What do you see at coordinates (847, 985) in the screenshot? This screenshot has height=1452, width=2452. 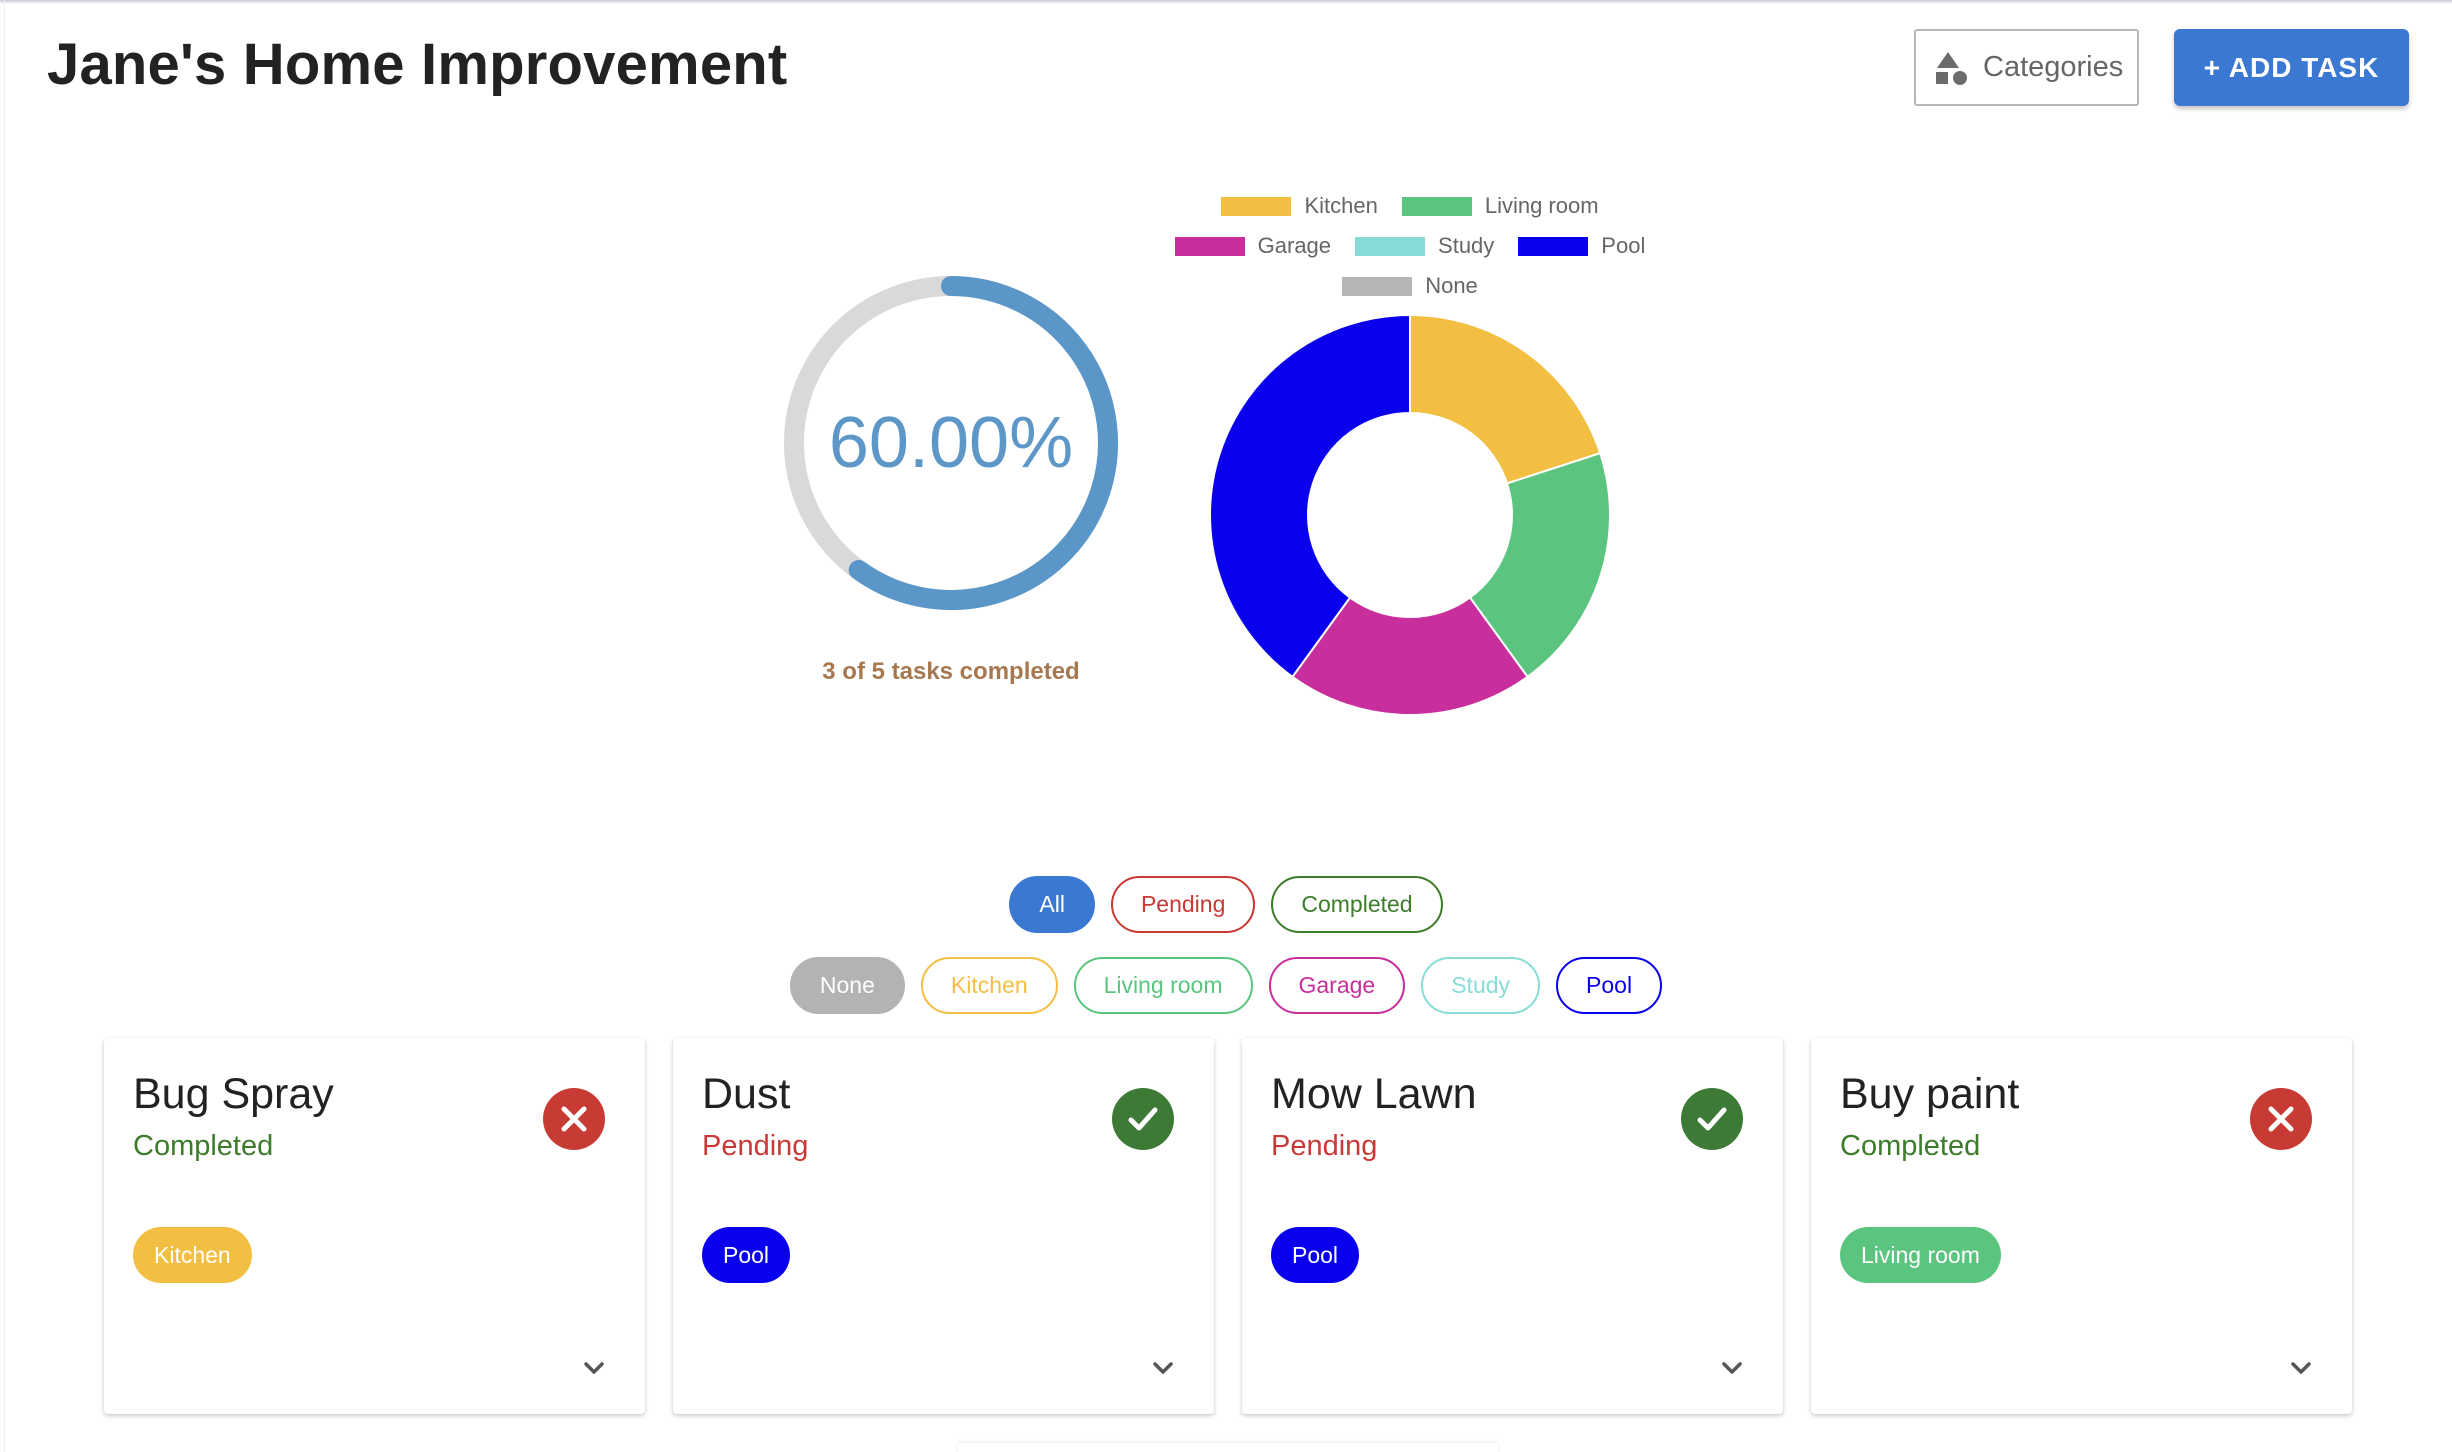 I see `category-chip-none: None` at bounding box center [847, 985].